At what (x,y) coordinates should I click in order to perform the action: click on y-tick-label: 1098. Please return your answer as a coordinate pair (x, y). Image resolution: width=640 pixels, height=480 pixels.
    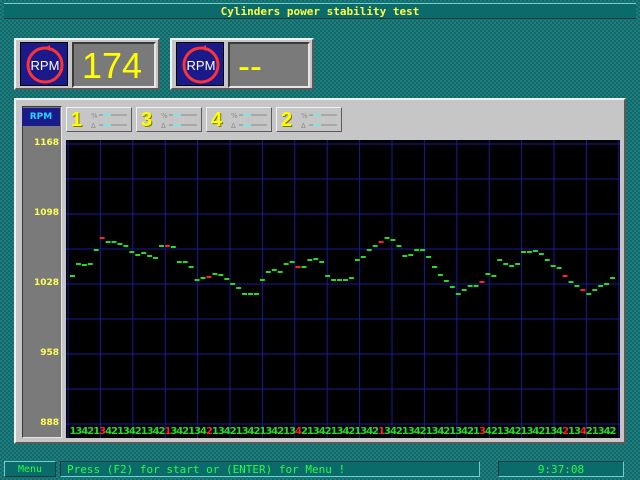
    Looking at the image, I should click on (46, 213).